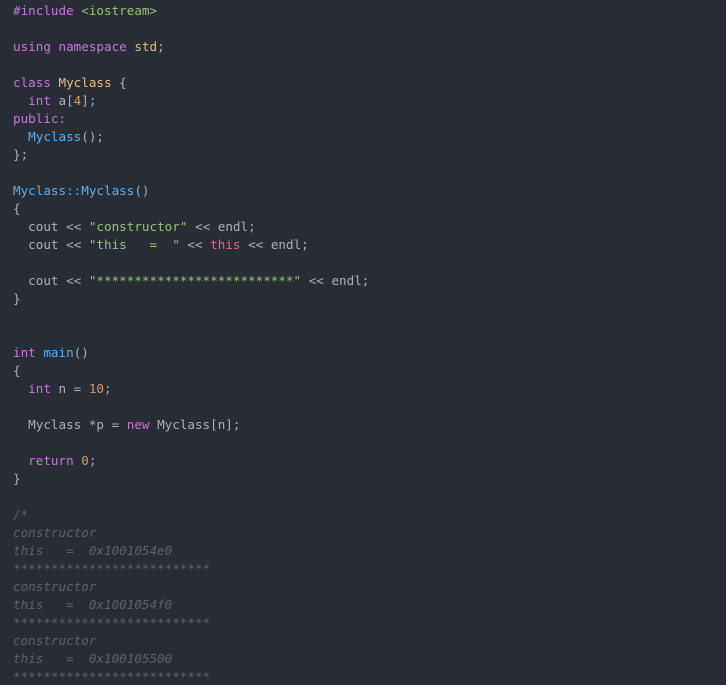  What do you see at coordinates (195, 424) in the screenshot?
I see `code-token-plain: Myclass[n];` at bounding box center [195, 424].